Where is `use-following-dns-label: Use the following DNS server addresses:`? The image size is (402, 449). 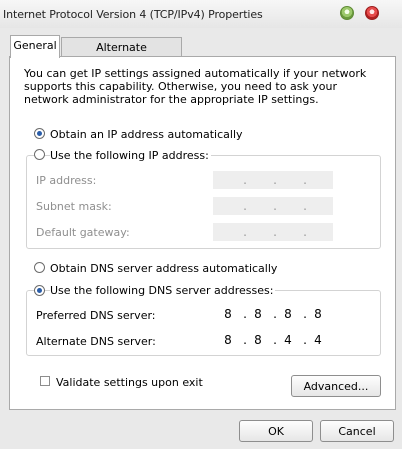 use-following-dns-label: Use the following DNS server addresses: is located at coordinates (163, 290).